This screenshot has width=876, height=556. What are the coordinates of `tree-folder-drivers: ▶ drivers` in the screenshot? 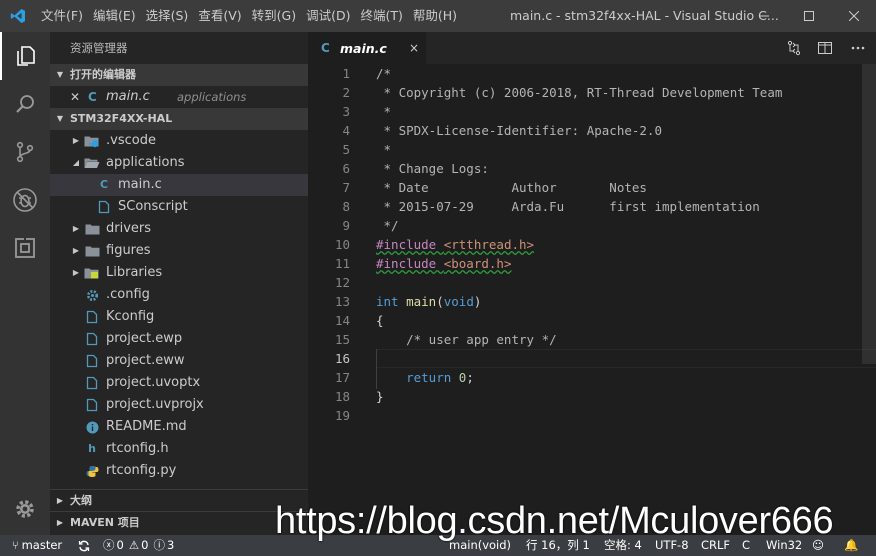 It's located at (179, 229).